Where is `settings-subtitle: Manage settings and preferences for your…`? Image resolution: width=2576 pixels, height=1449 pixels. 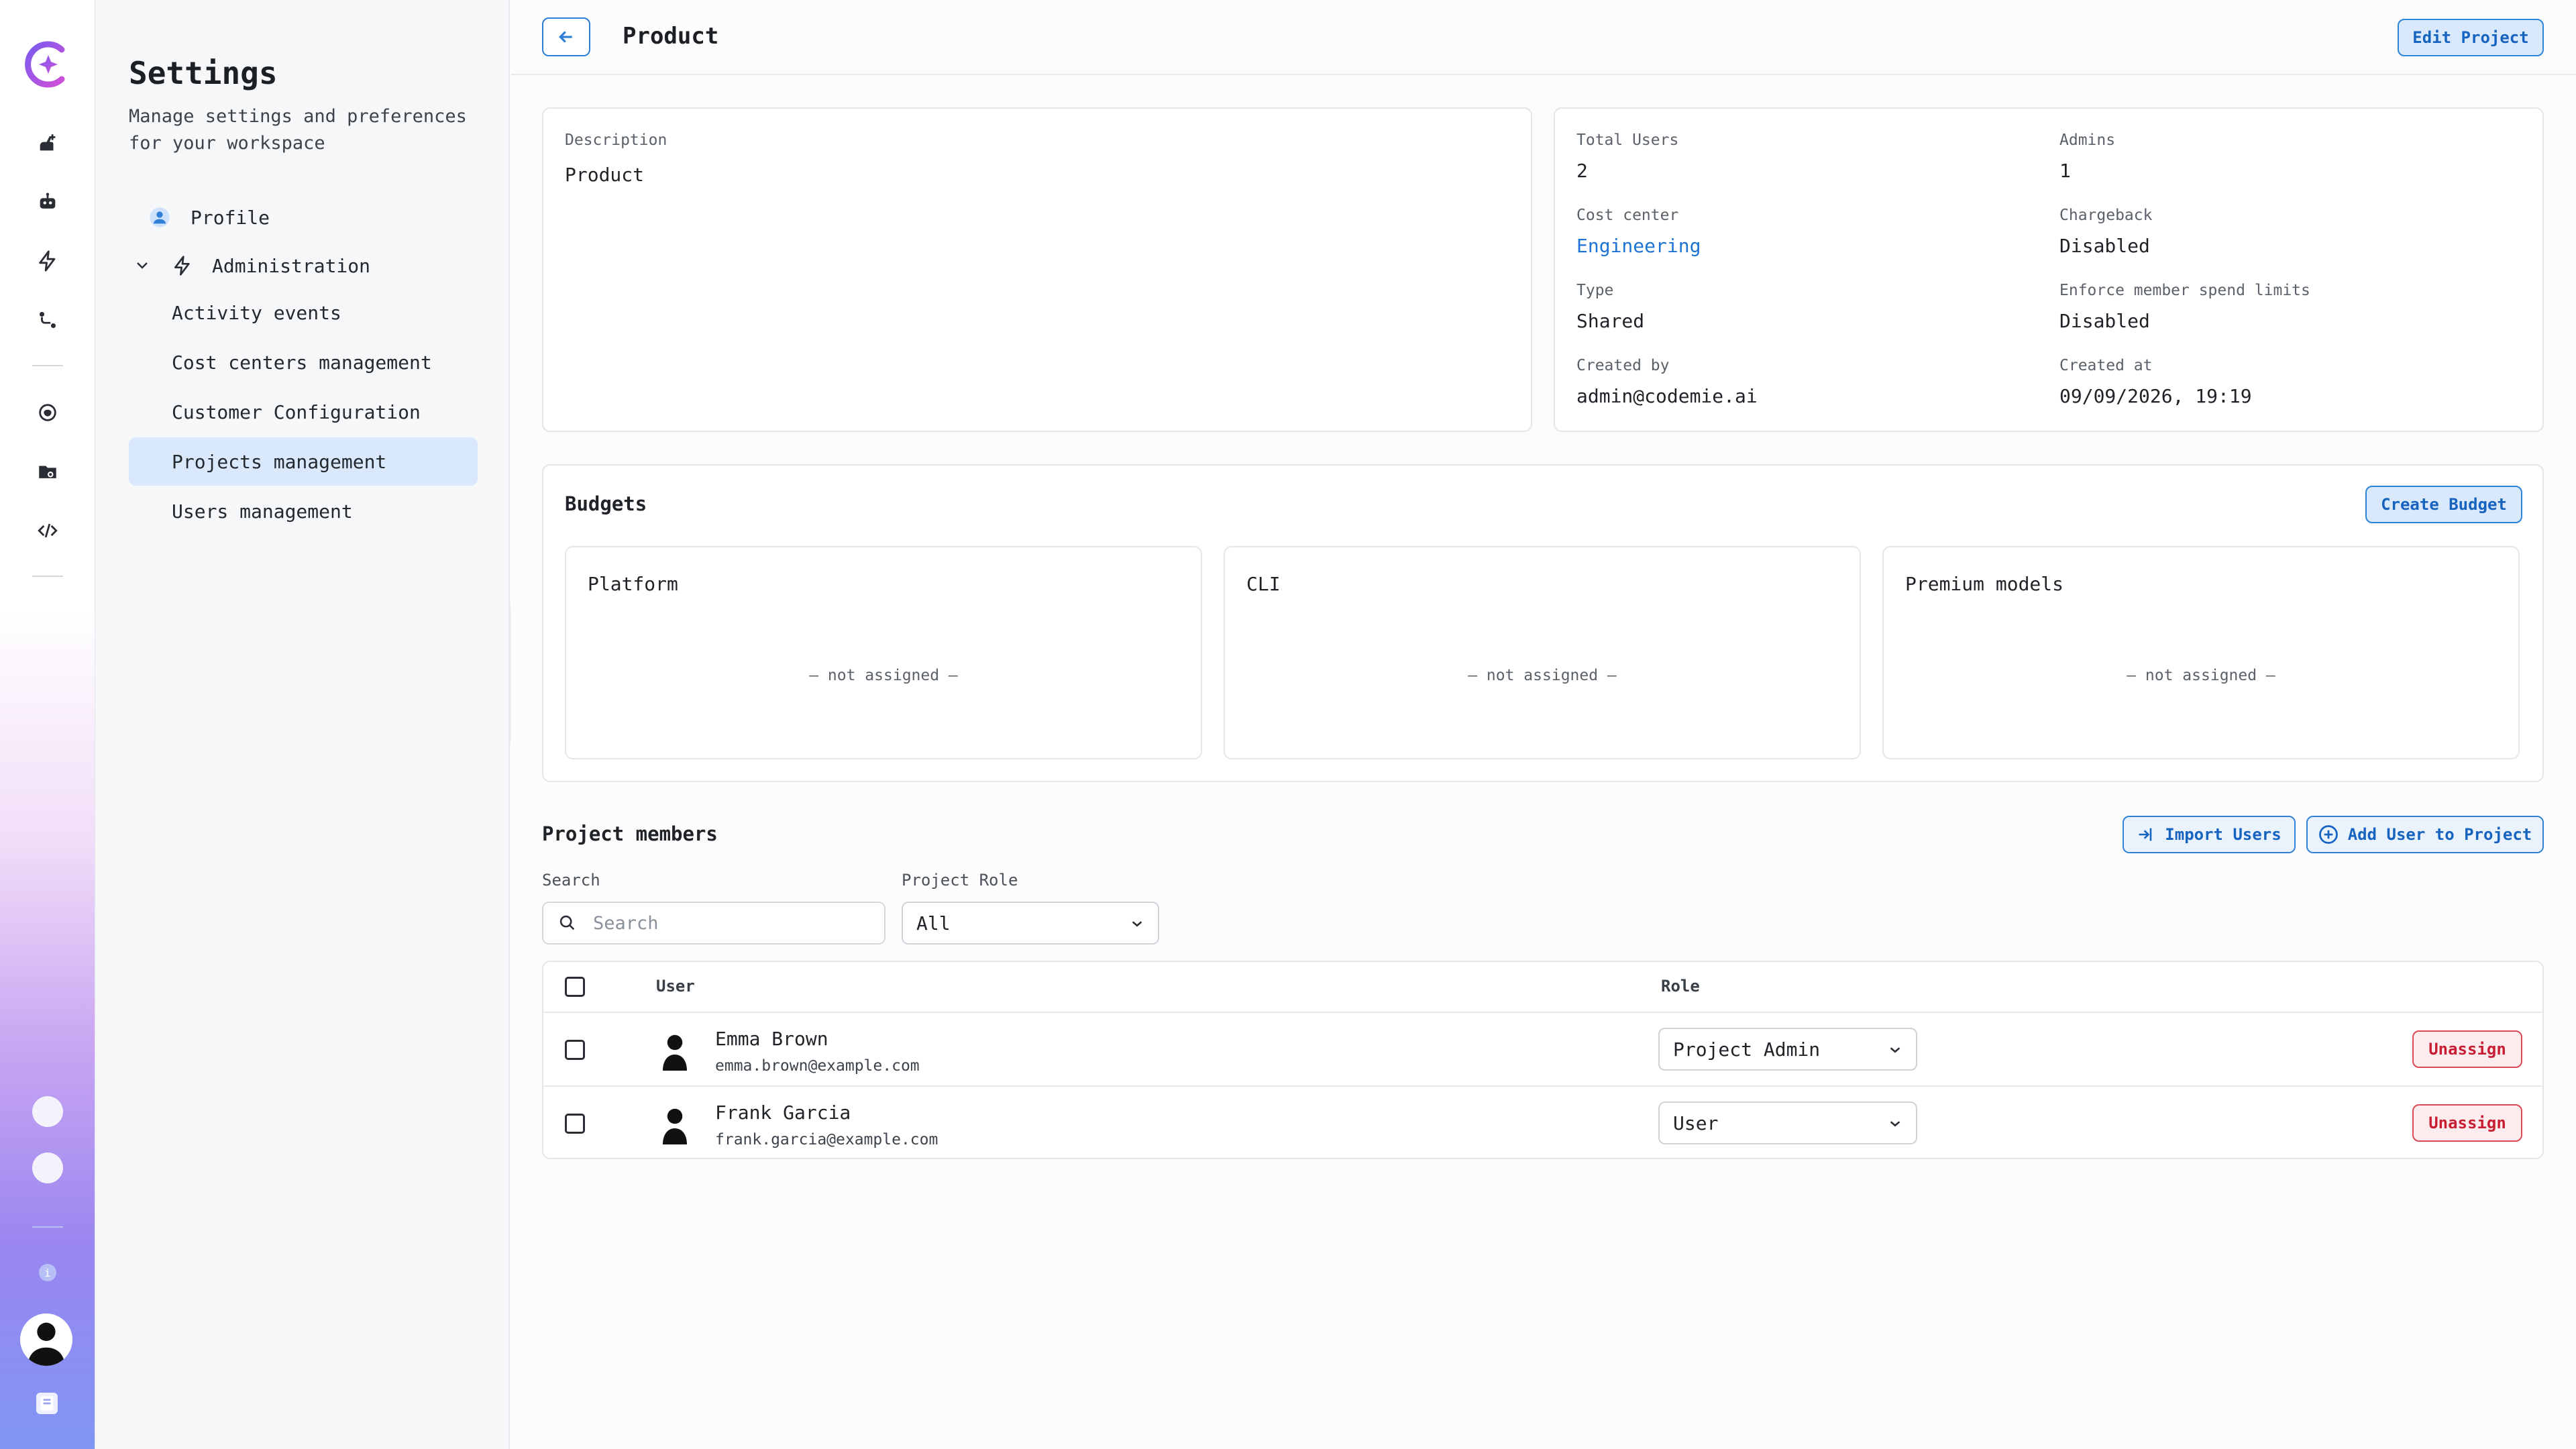 settings-subtitle: Manage settings and preferences for your… is located at coordinates (298, 130).